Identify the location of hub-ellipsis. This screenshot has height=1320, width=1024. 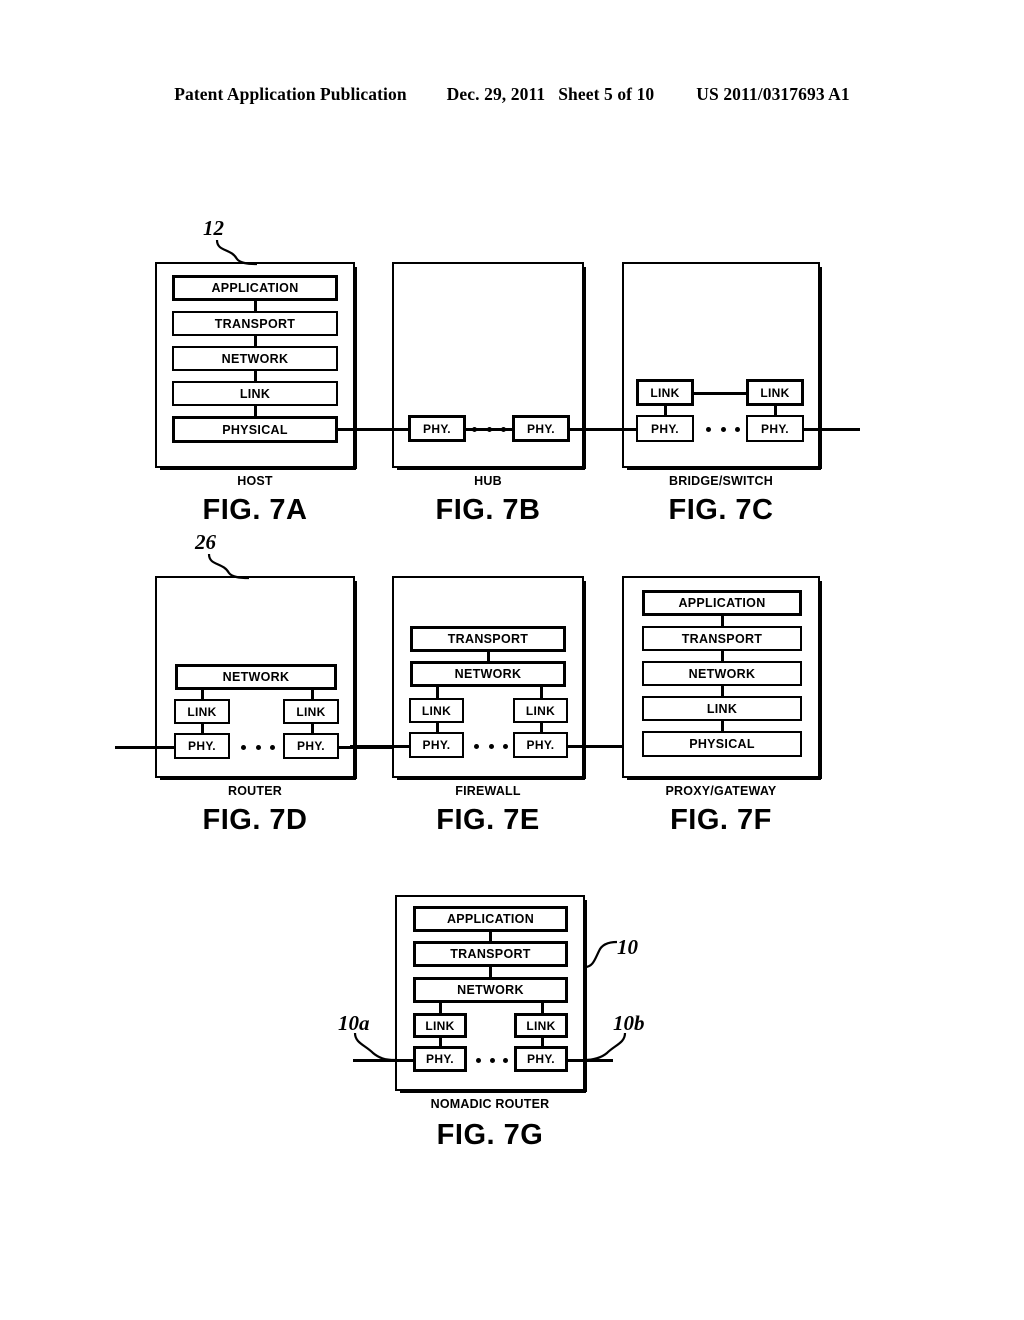
(489, 429).